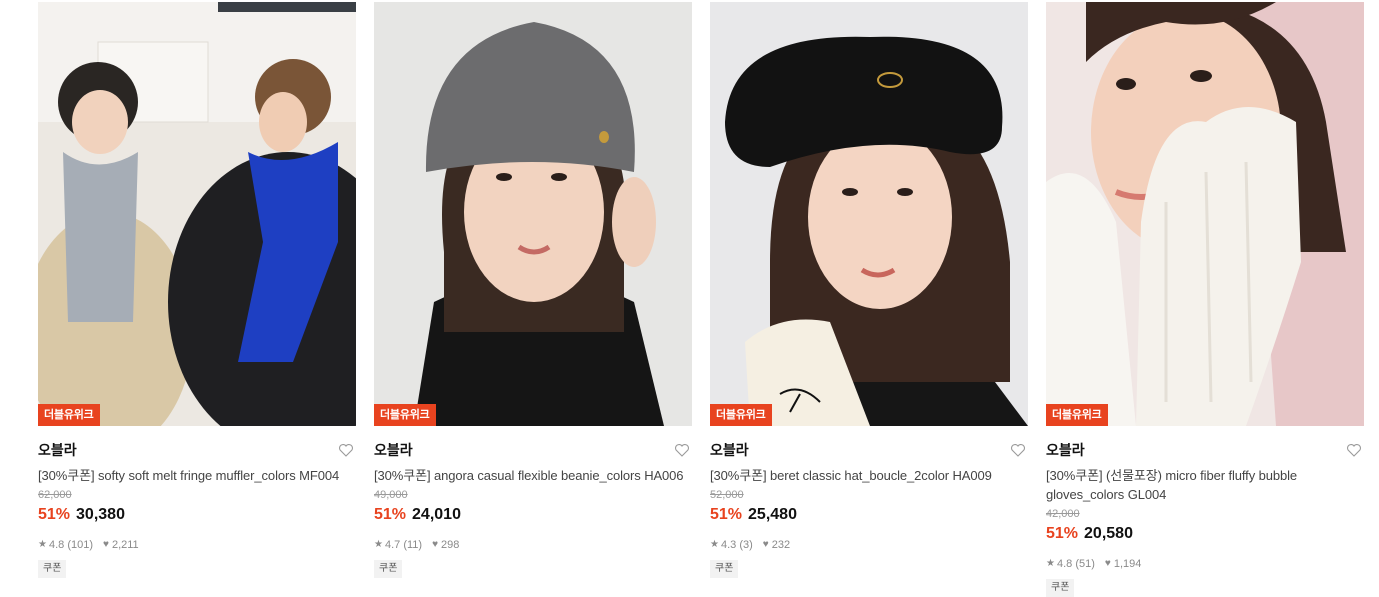  What do you see at coordinates (1063, 514) in the screenshot?
I see `original-price: 42,000` at bounding box center [1063, 514].